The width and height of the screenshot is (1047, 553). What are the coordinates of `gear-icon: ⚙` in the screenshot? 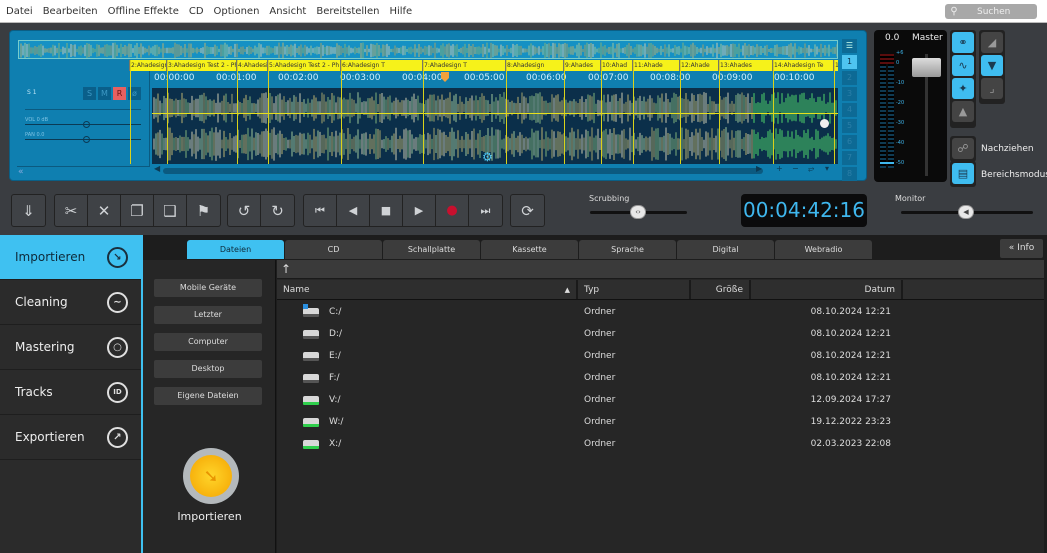 It's located at (487, 157).